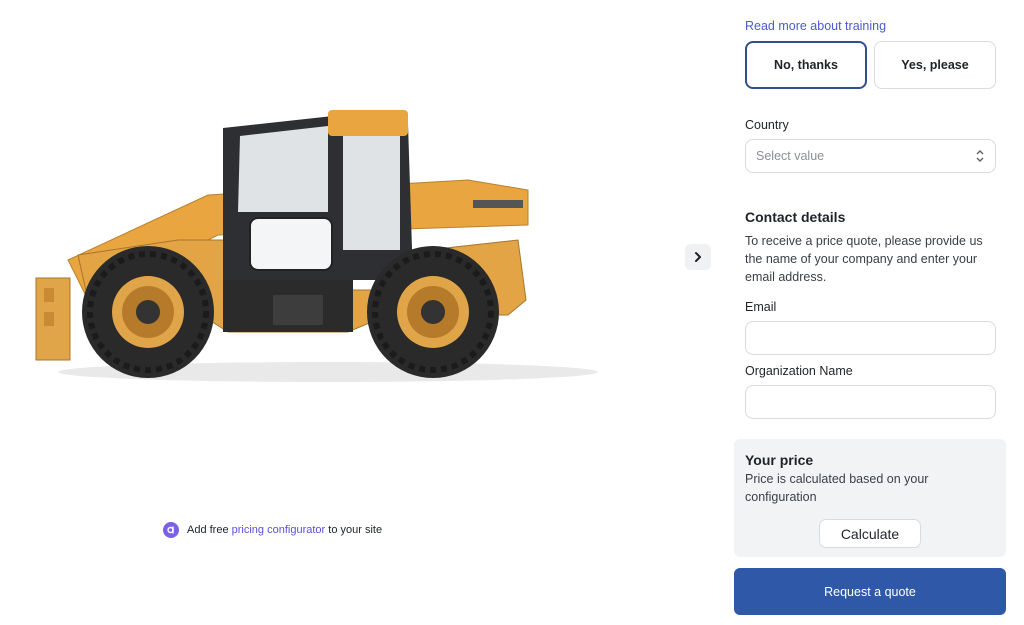 The height and width of the screenshot is (625, 1024). What do you see at coordinates (815, 26) in the screenshot?
I see `training-info-link: Read more about training` at bounding box center [815, 26].